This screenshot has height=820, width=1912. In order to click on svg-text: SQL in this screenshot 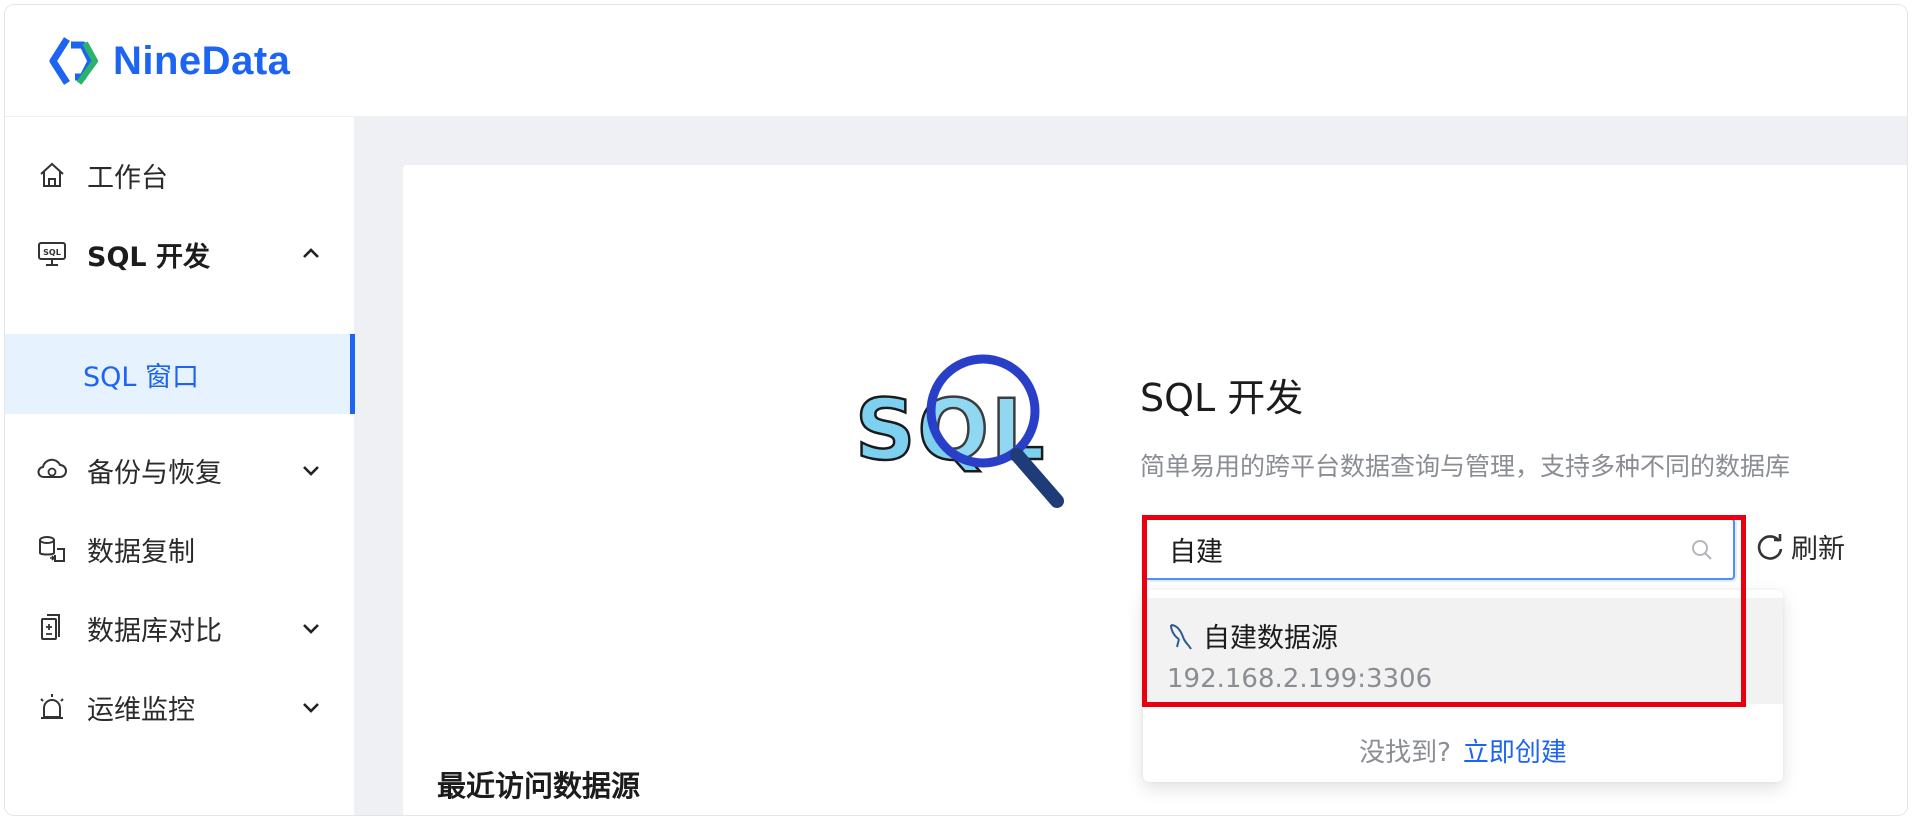, I will do `click(52, 252)`.